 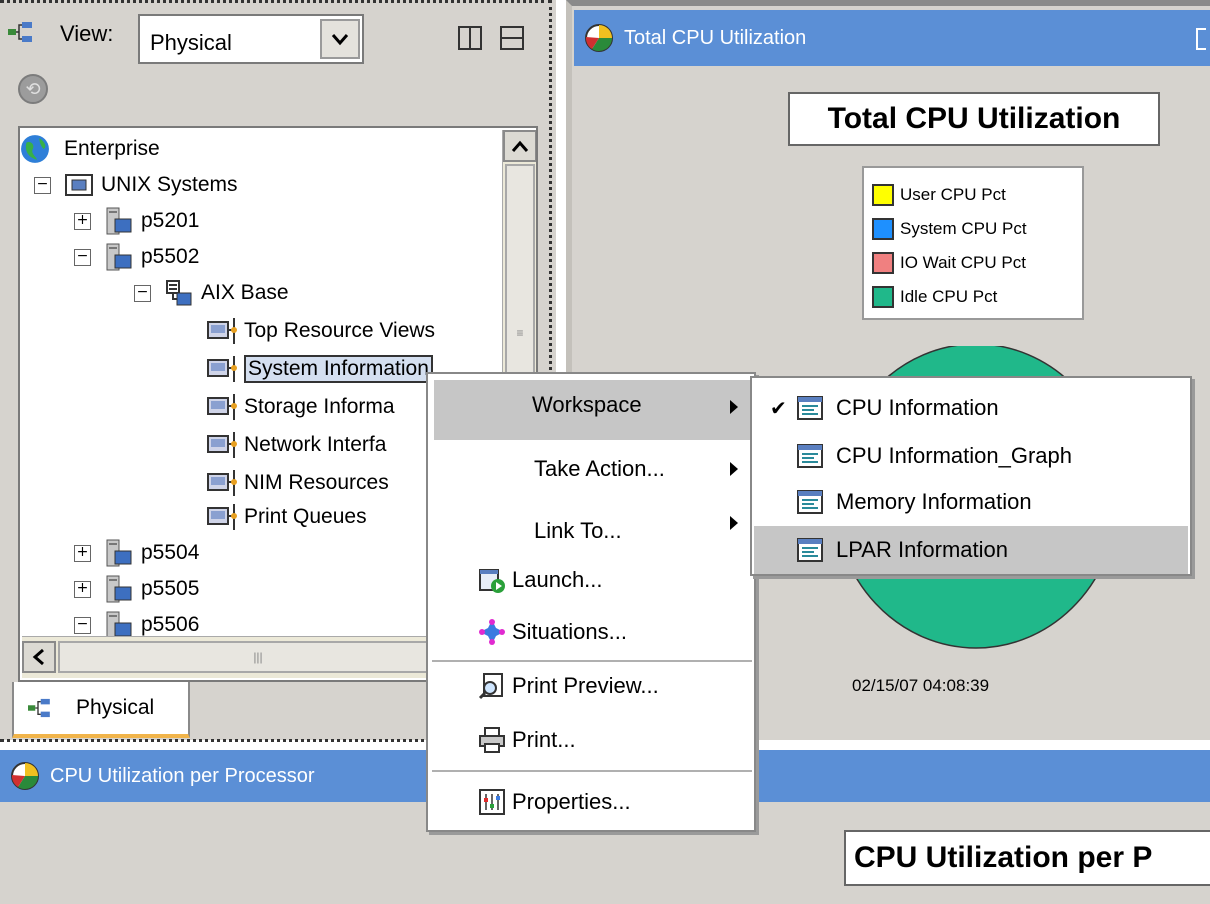 I want to click on menu-item-workspace: Workspace, so click(x=587, y=405).